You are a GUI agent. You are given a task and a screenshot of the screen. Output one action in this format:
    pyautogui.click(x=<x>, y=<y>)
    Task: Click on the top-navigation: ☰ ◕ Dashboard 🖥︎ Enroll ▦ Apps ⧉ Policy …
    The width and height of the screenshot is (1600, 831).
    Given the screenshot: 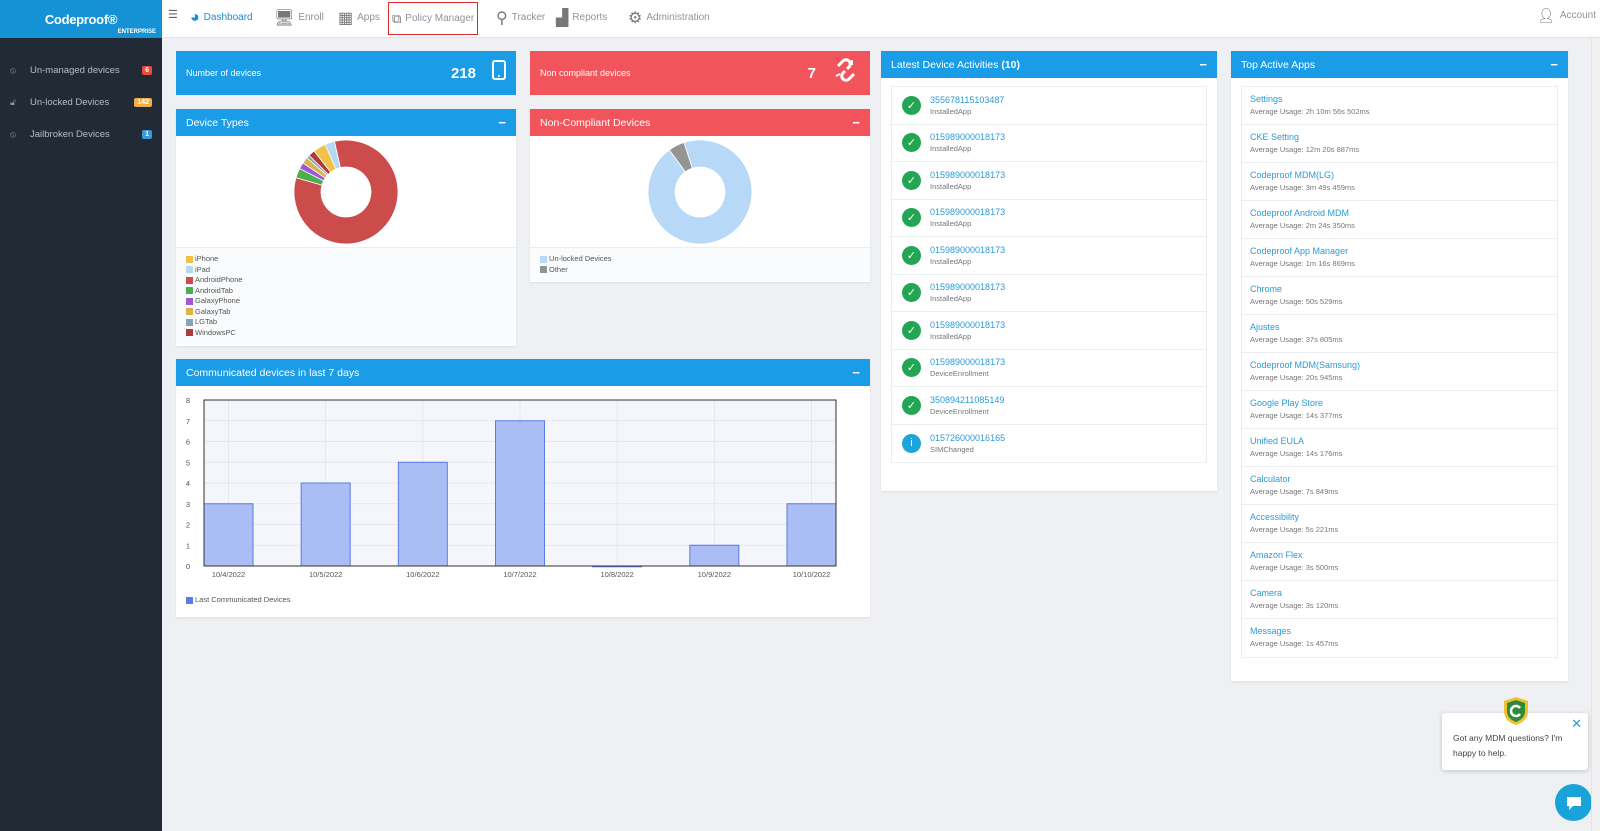 What is the action you would take?
    pyautogui.click(x=881, y=19)
    